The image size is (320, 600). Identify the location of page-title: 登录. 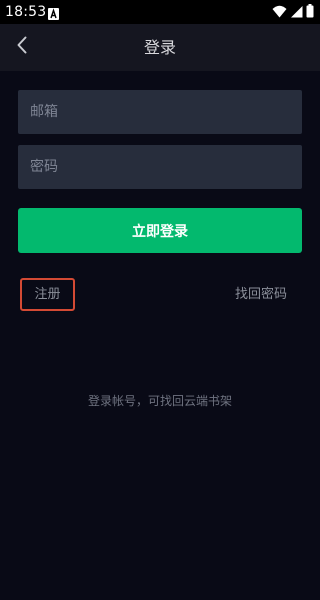
(159, 47).